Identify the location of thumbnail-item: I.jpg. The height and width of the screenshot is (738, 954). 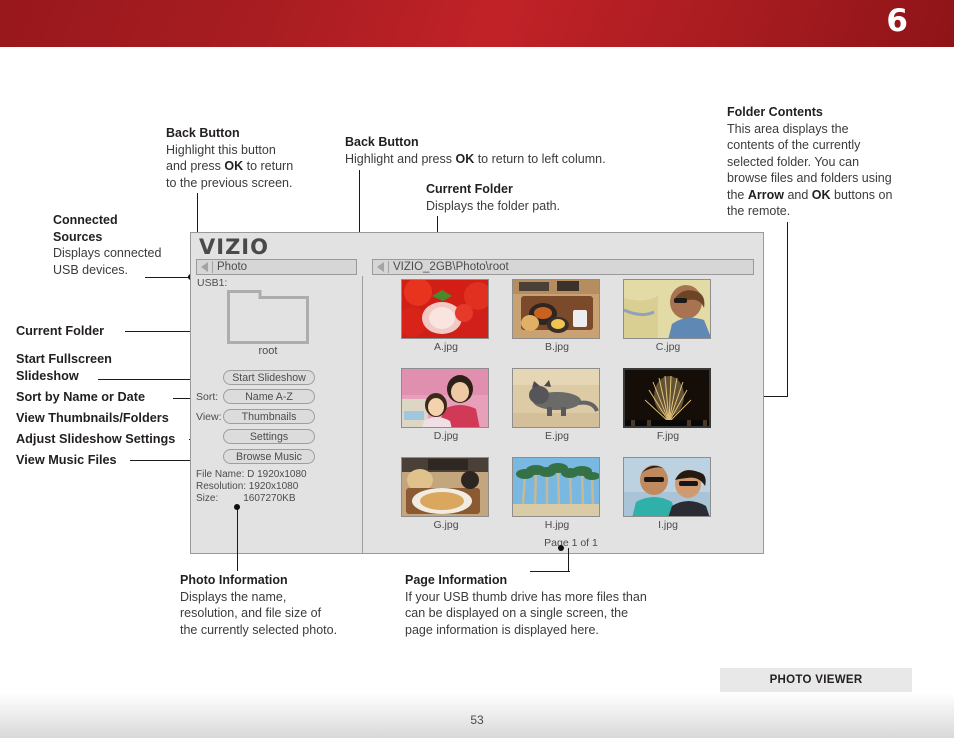
(668, 494).